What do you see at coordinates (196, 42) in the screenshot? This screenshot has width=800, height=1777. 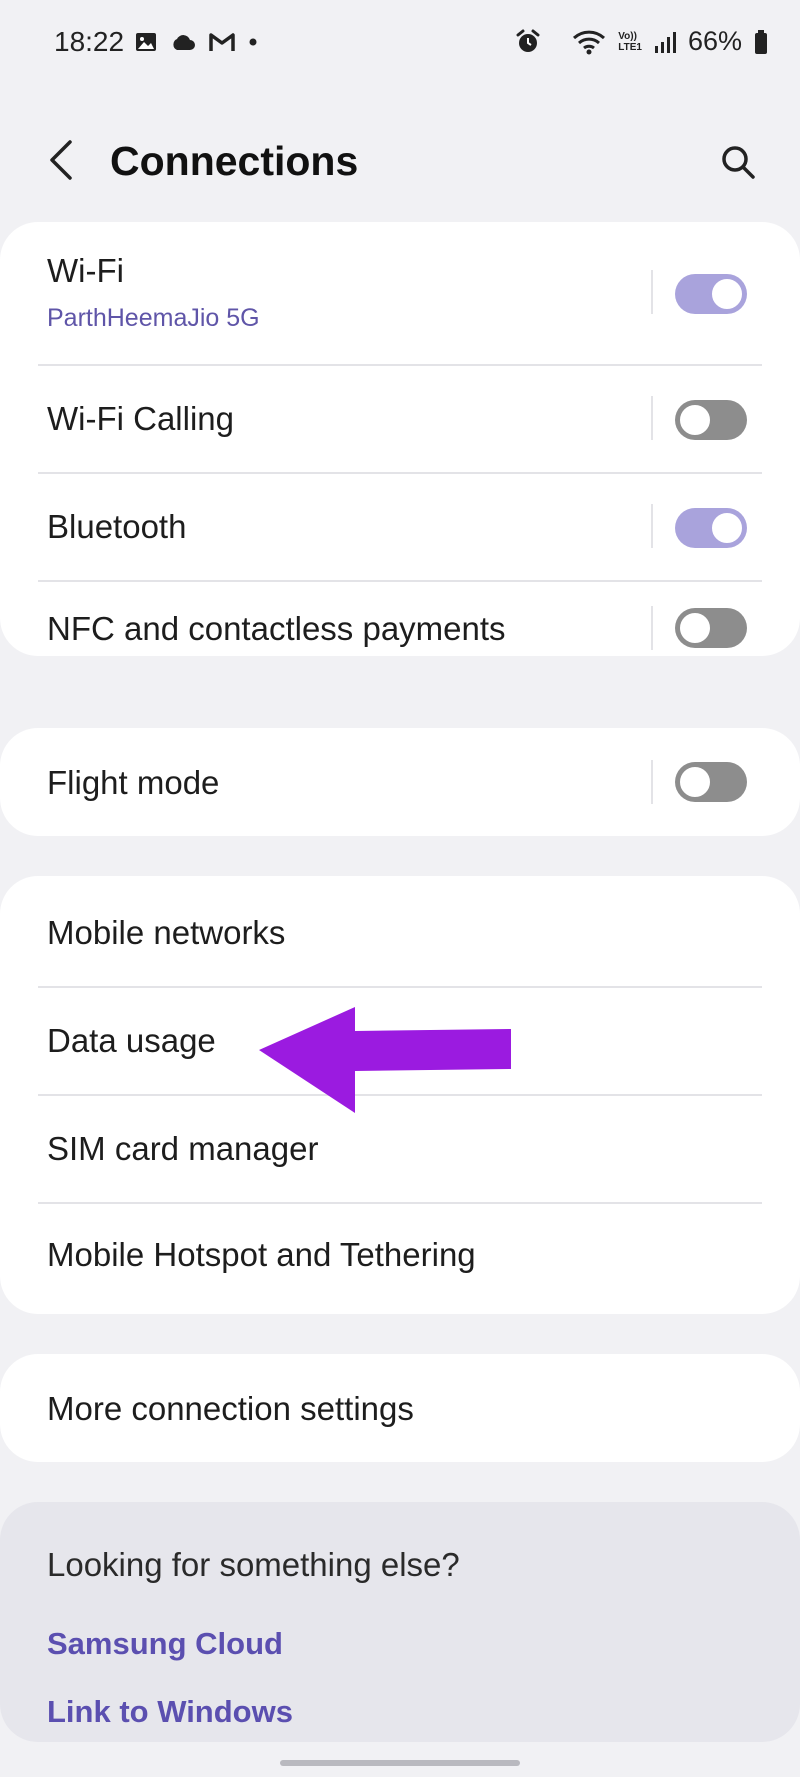 I see `notification-icons` at bounding box center [196, 42].